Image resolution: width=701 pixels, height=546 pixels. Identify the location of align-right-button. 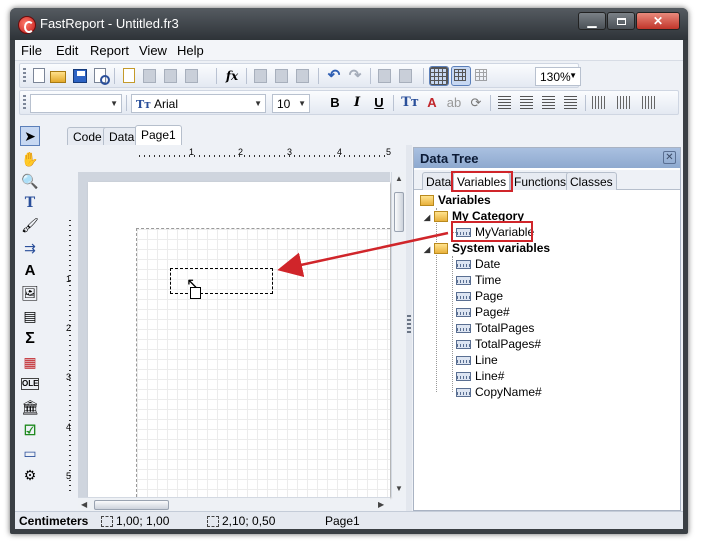
(548, 102).